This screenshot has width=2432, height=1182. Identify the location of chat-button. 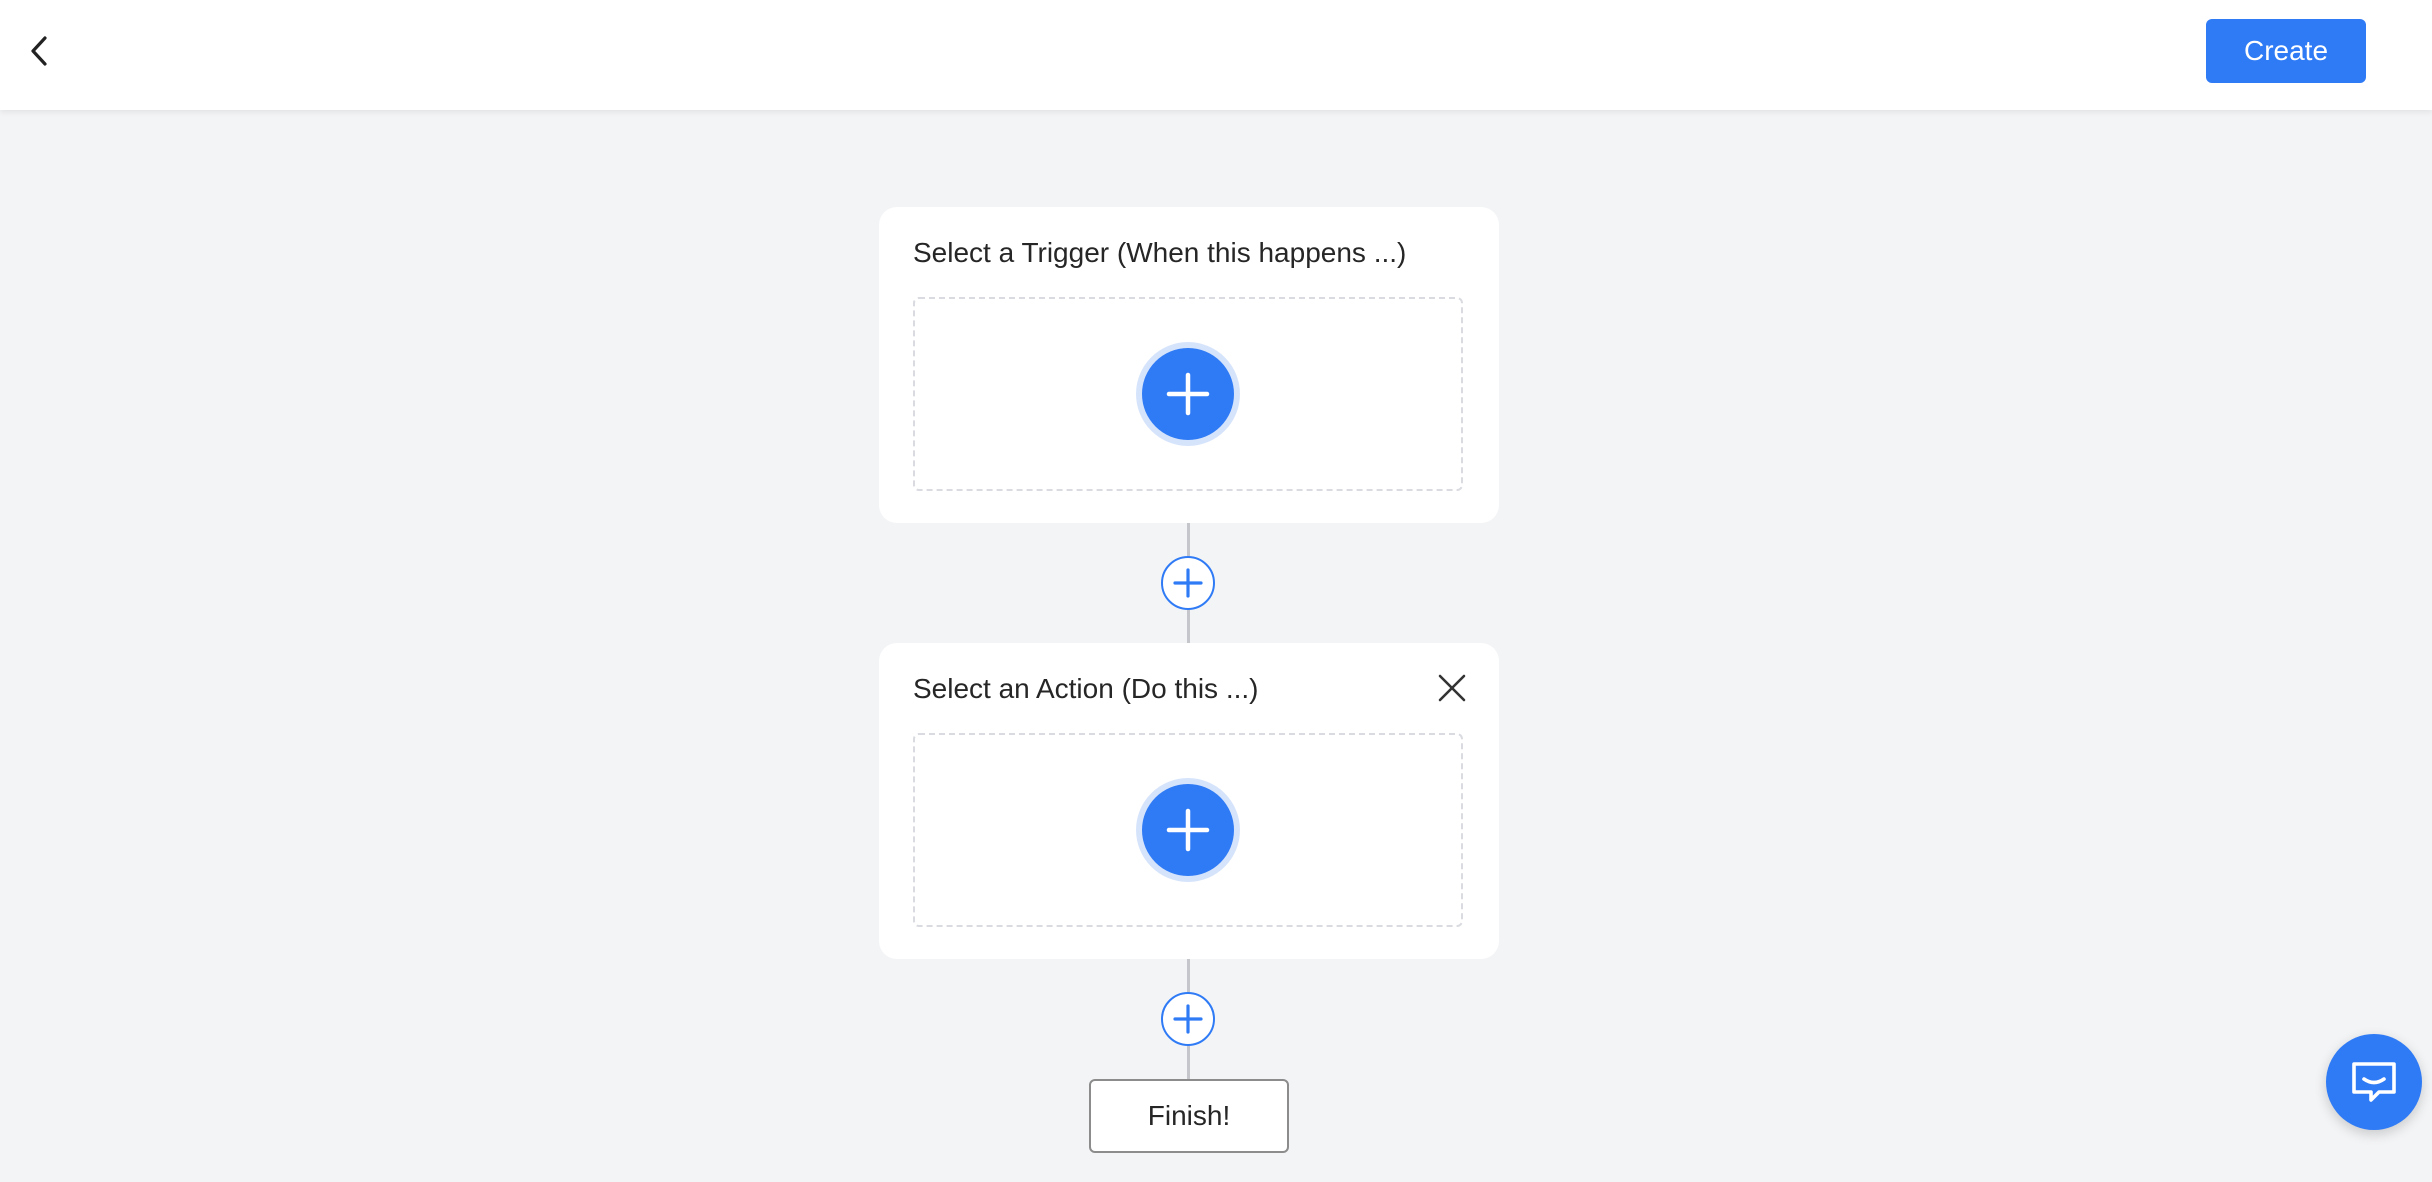
(2374, 1082).